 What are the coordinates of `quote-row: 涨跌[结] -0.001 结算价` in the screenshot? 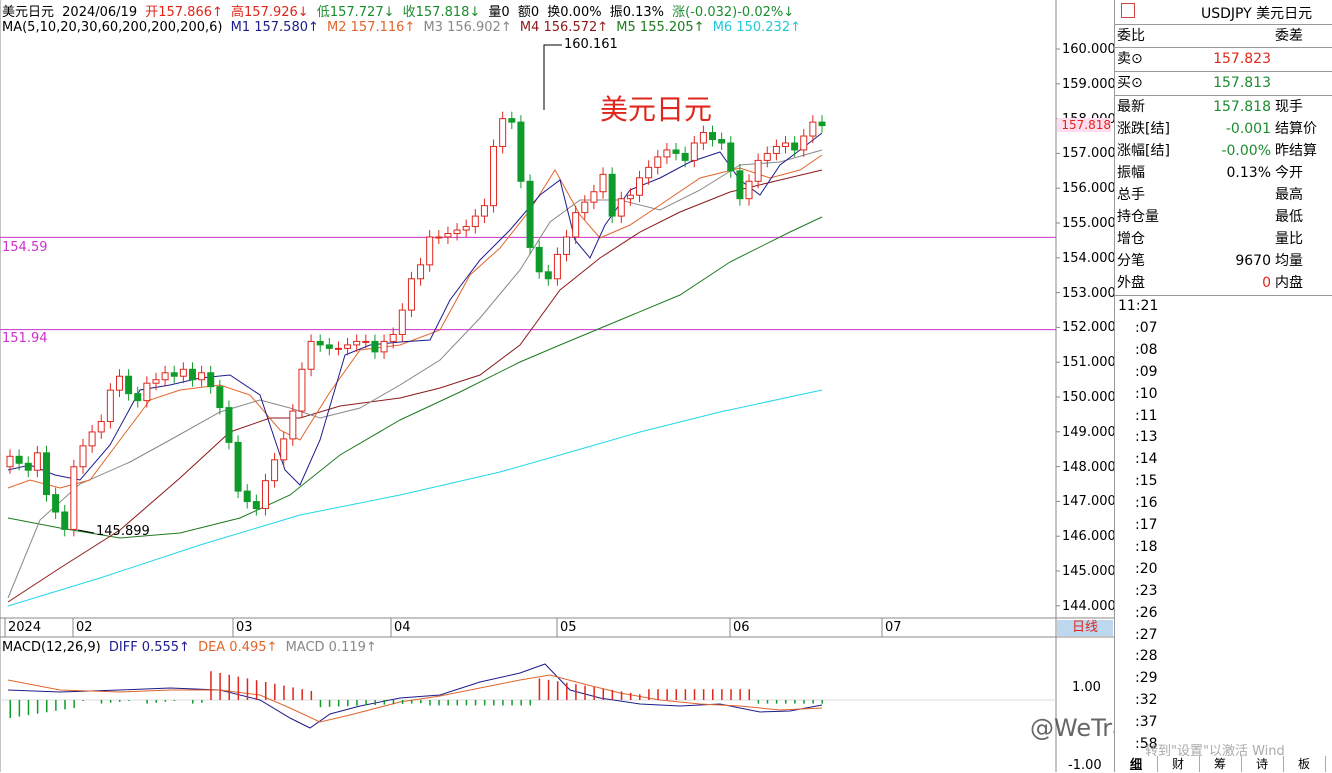 It's located at (1223, 129).